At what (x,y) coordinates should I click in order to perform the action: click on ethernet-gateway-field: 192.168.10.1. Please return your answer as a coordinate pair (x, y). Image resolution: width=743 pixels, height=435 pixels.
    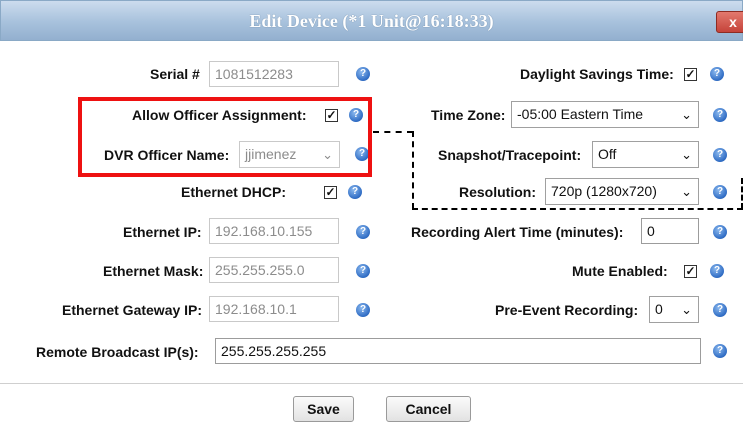
    Looking at the image, I should click on (274, 309).